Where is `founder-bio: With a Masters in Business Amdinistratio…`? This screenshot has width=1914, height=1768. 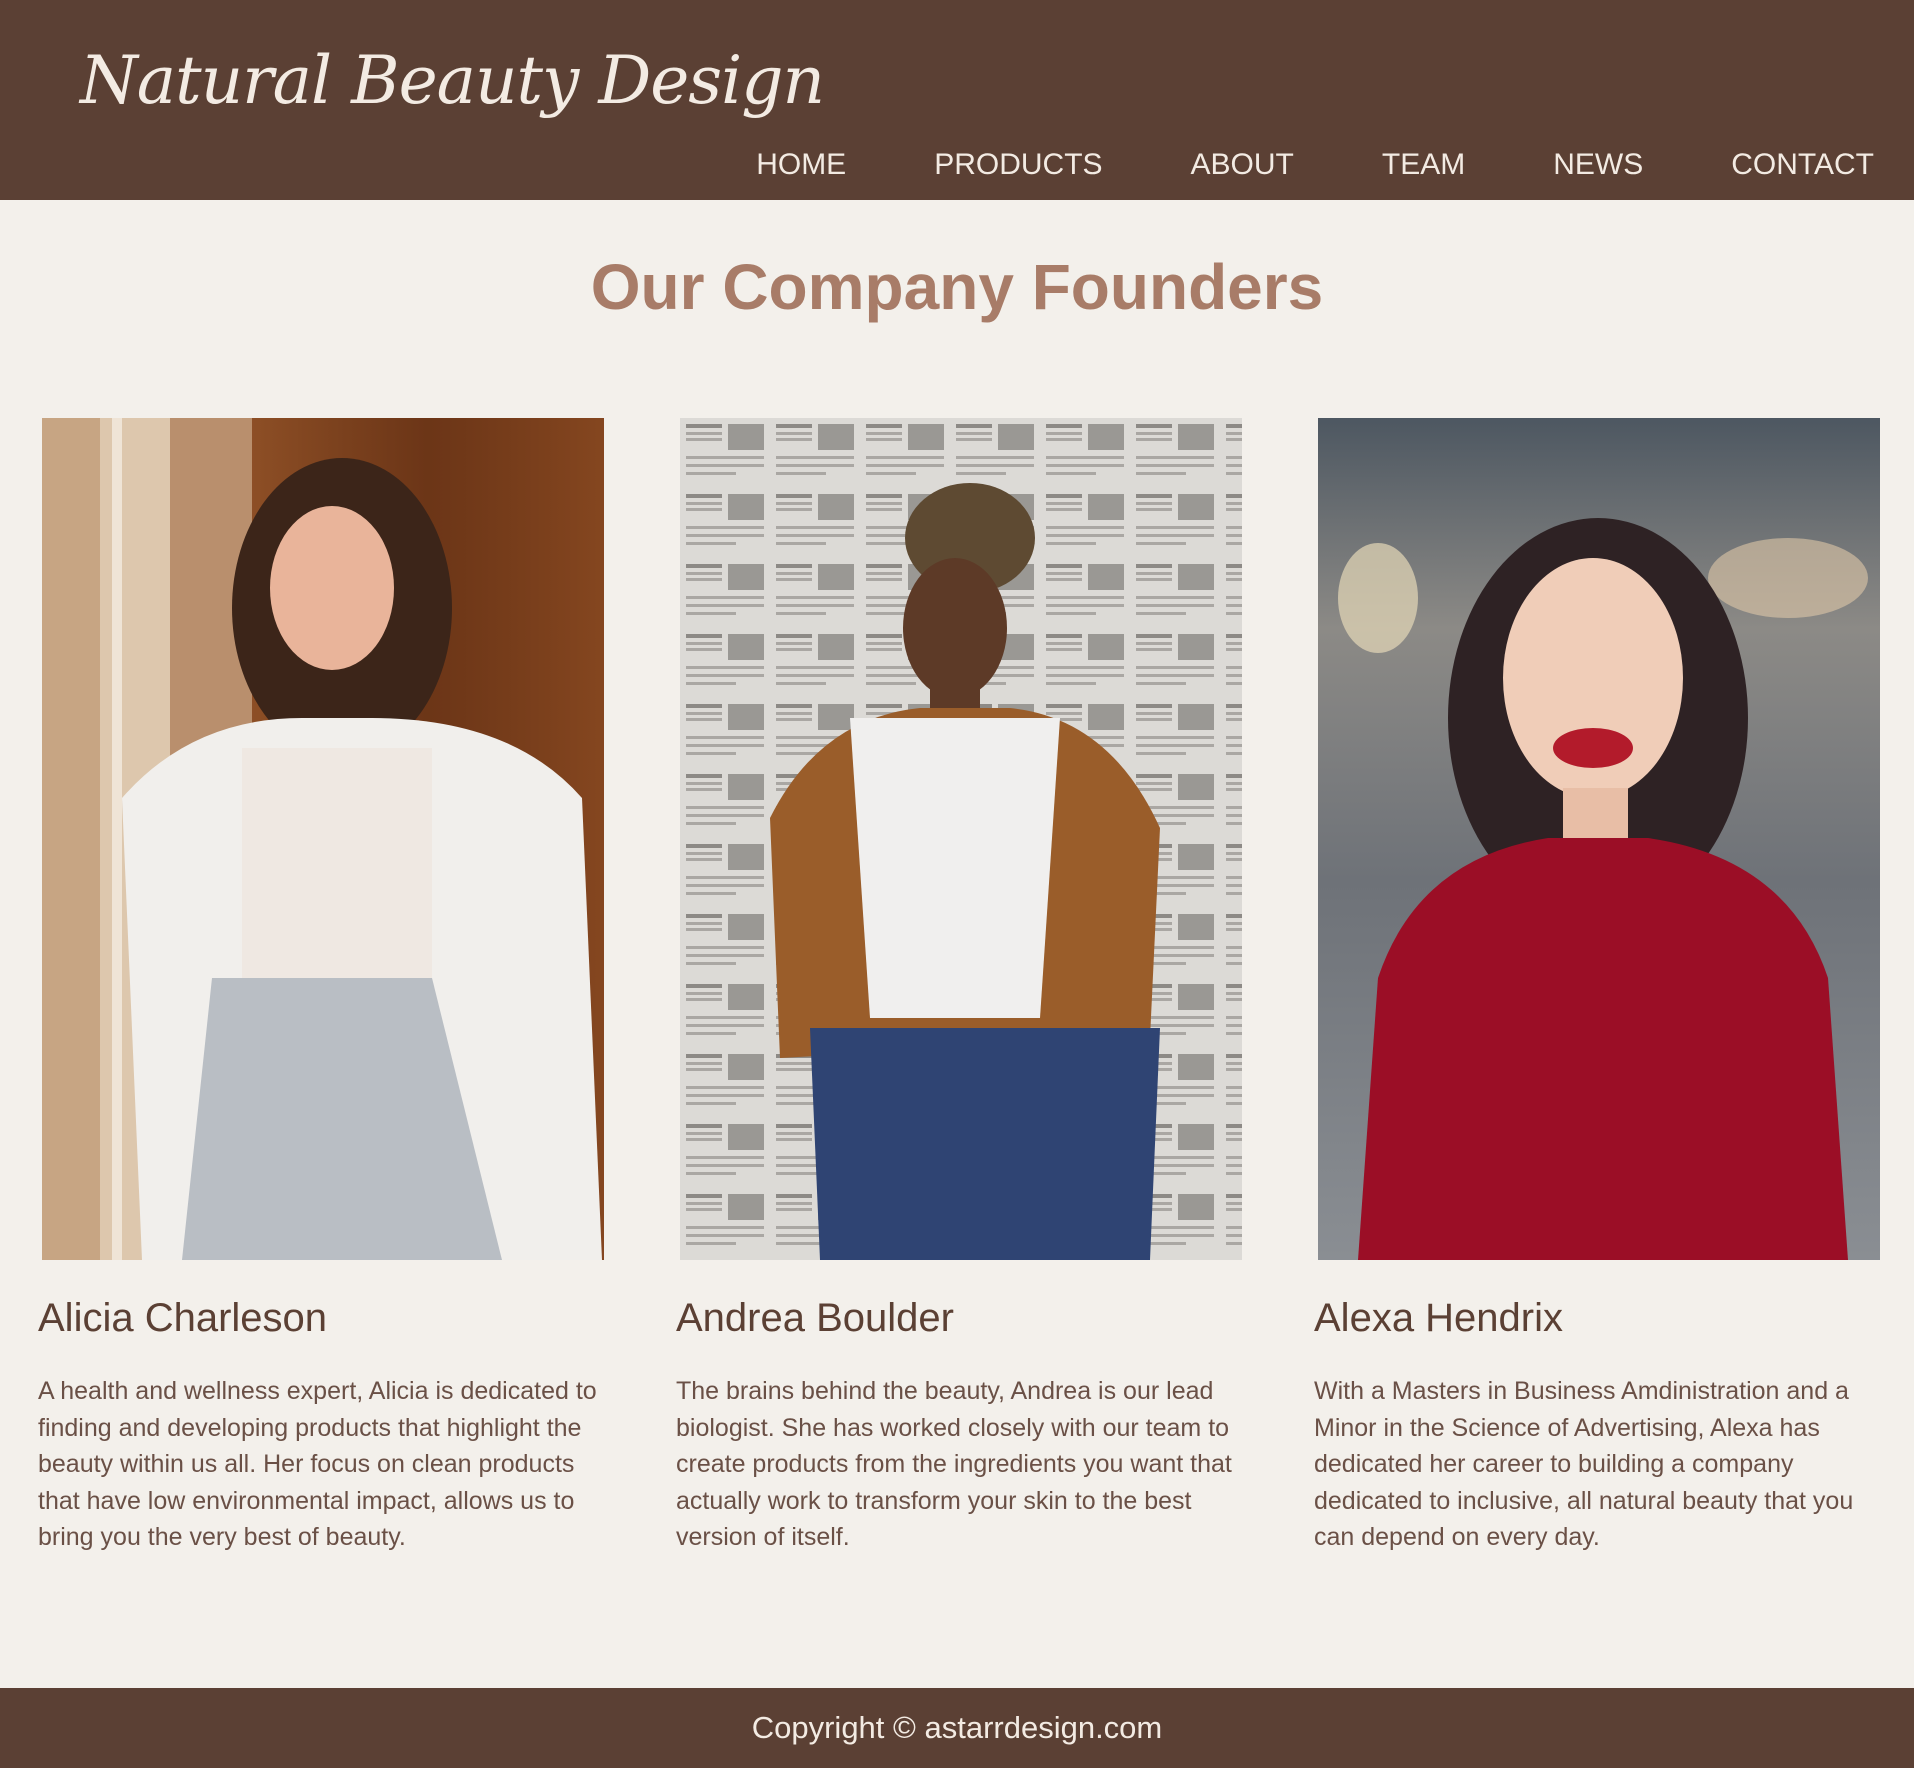
founder-bio: With a Masters in Business Amdinistratio… is located at coordinates (1584, 1464).